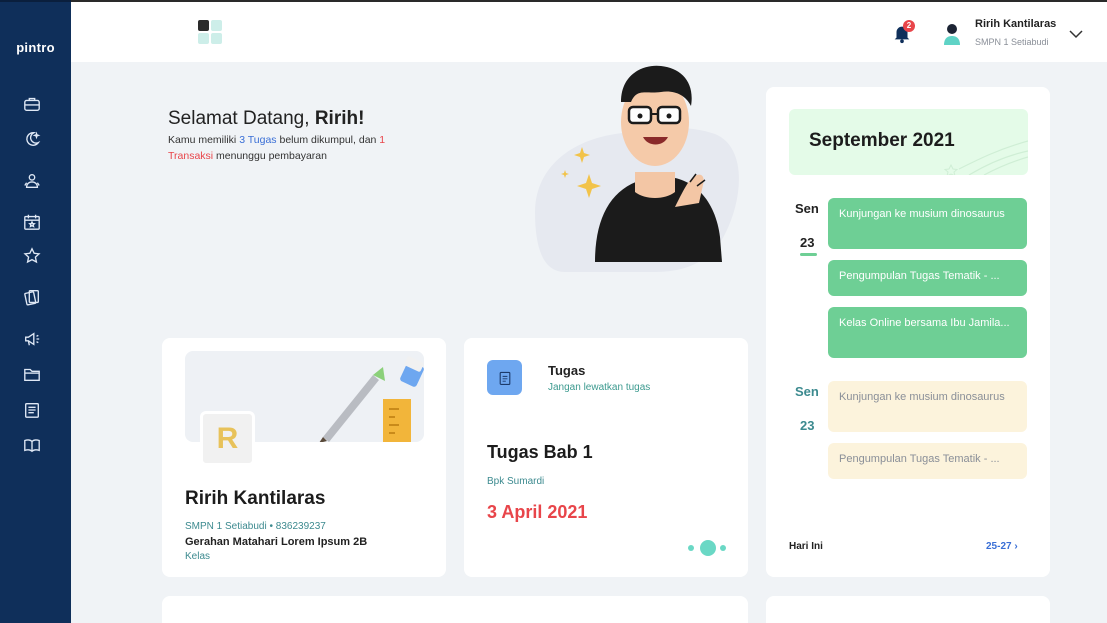 This screenshot has width=1107, height=623. I want to click on task-teacher: Bpk Sumardi, so click(516, 481).